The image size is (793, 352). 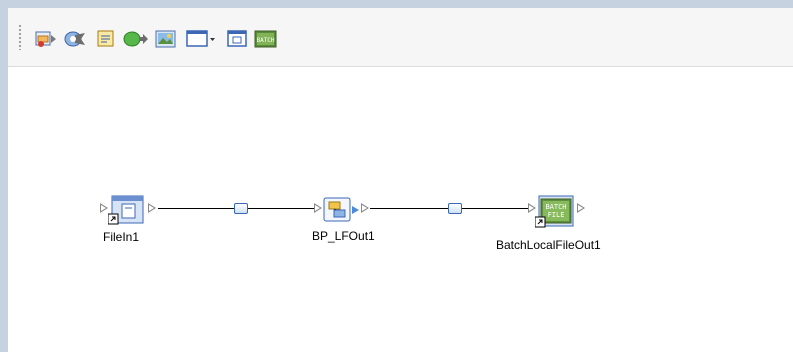 I want to click on file-in-icon, so click(x=125, y=210).